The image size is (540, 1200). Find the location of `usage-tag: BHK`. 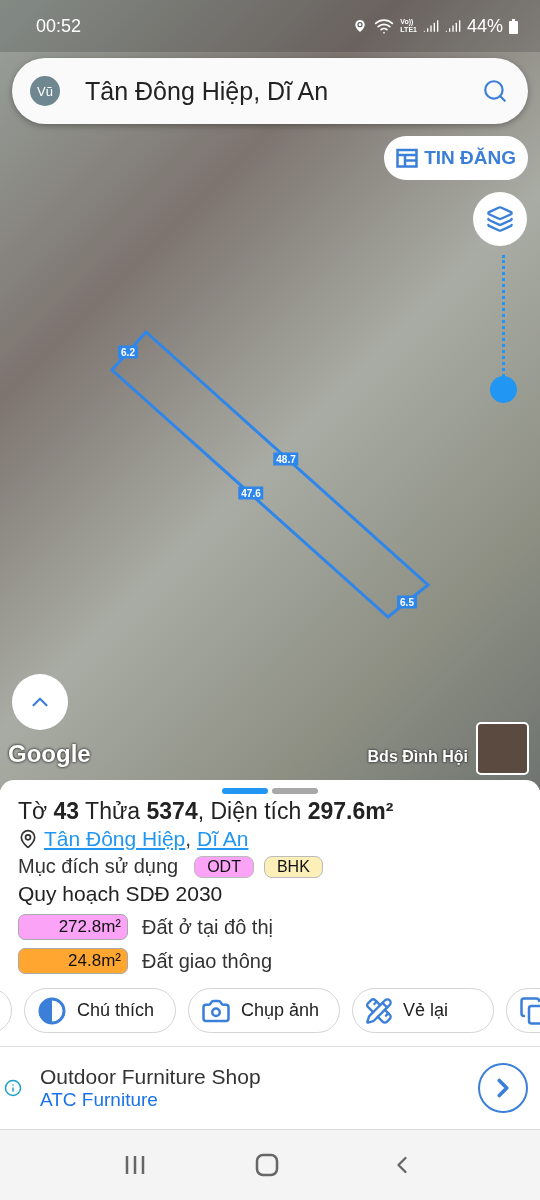

usage-tag: BHK is located at coordinates (293, 866).